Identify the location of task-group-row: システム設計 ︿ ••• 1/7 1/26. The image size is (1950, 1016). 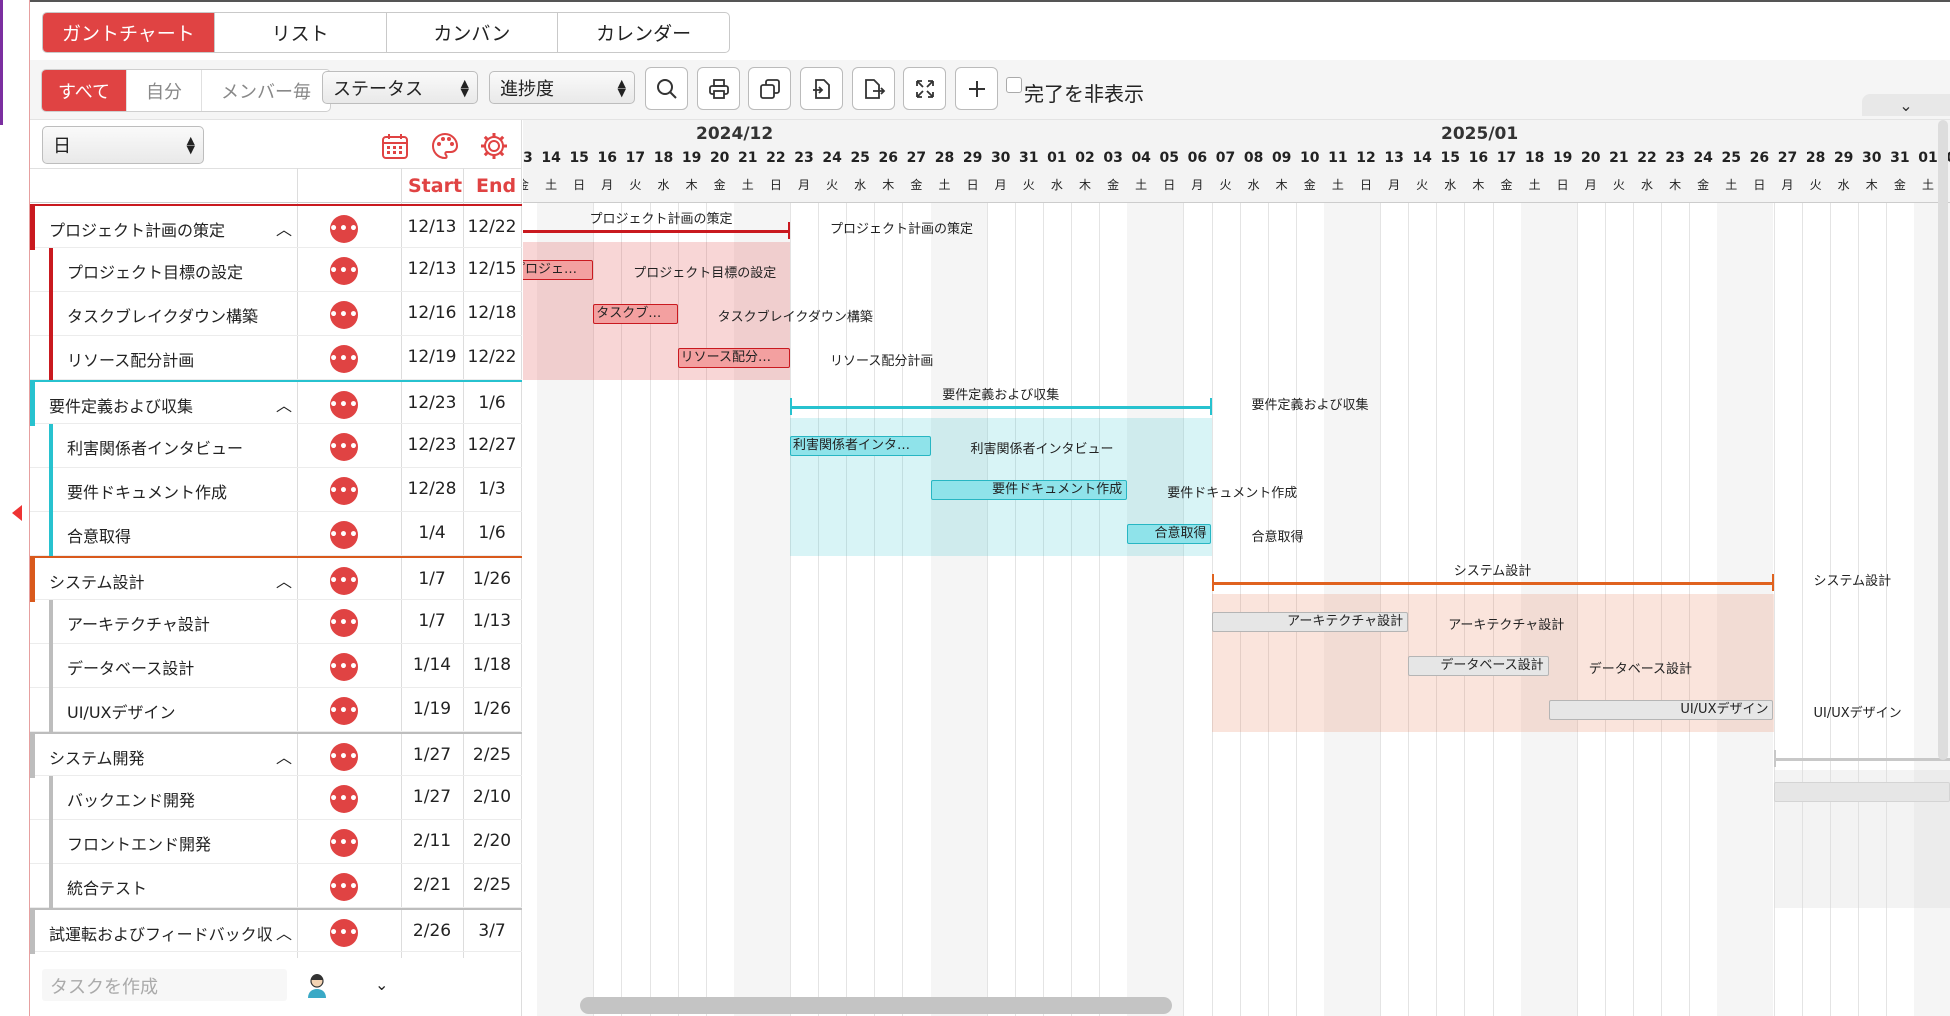
(276, 579).